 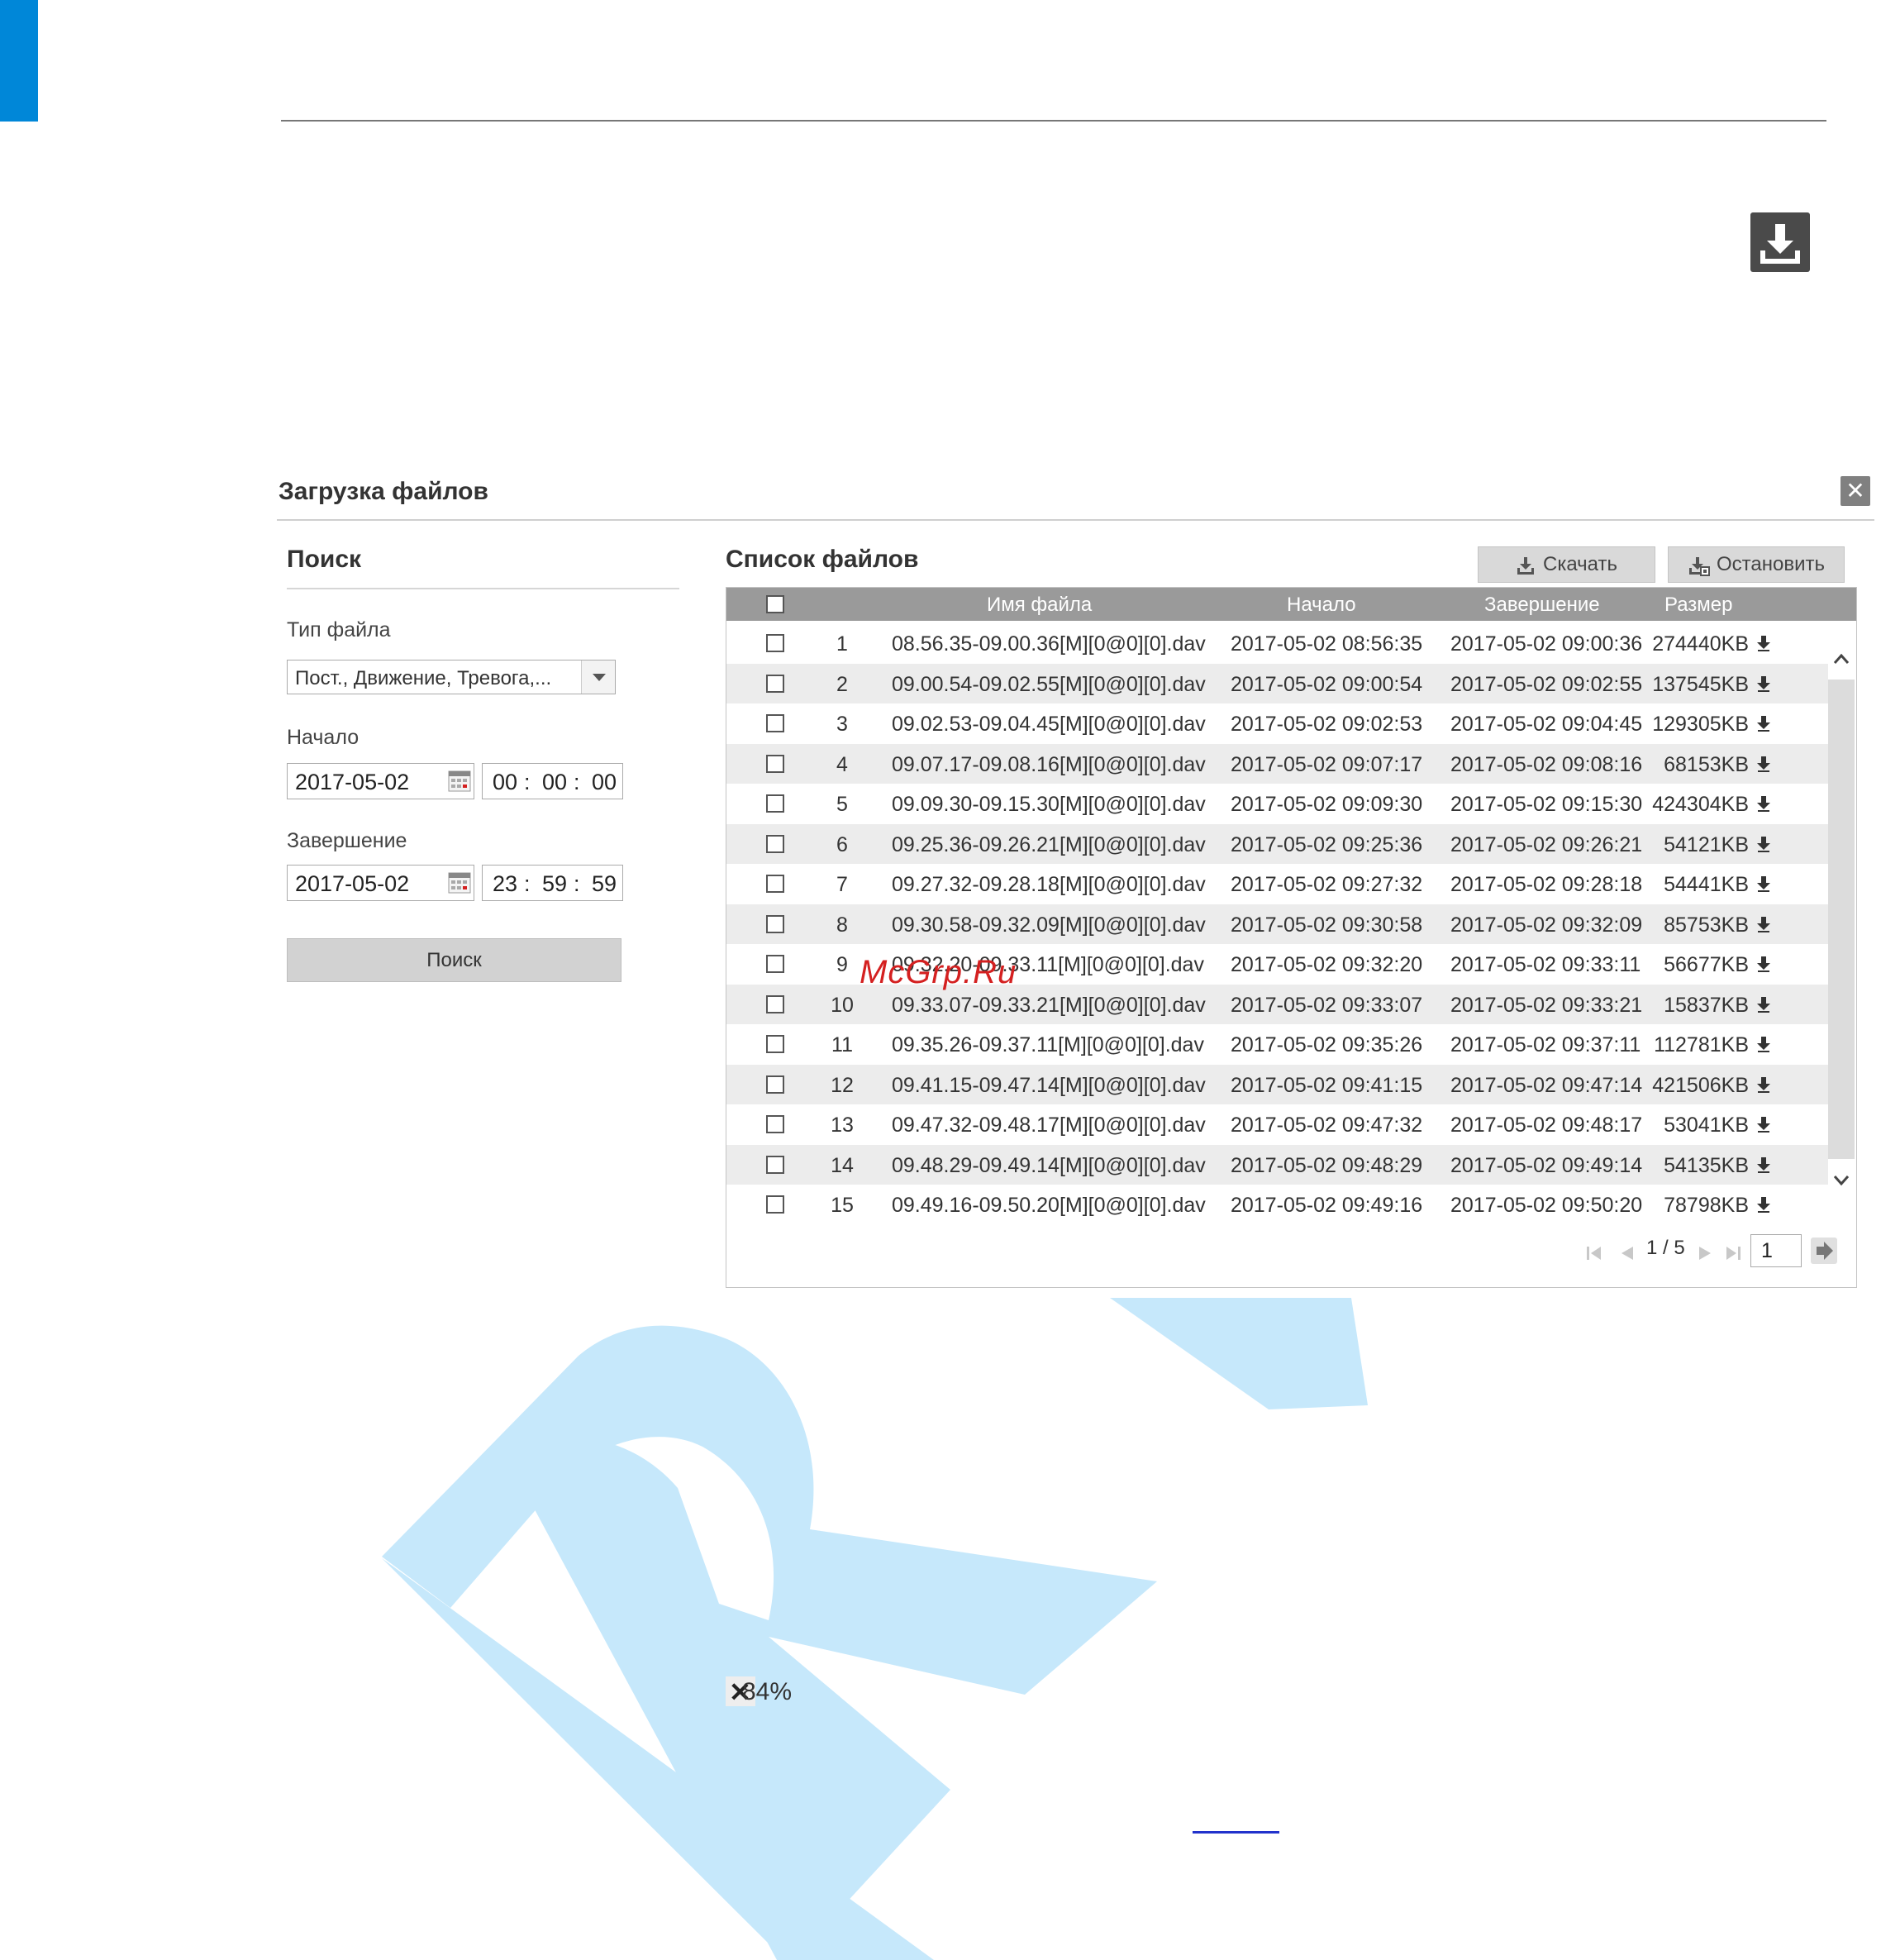 What do you see at coordinates (1546, 724) in the screenshot?
I see `end-time: 2017-05-02 09:04:45` at bounding box center [1546, 724].